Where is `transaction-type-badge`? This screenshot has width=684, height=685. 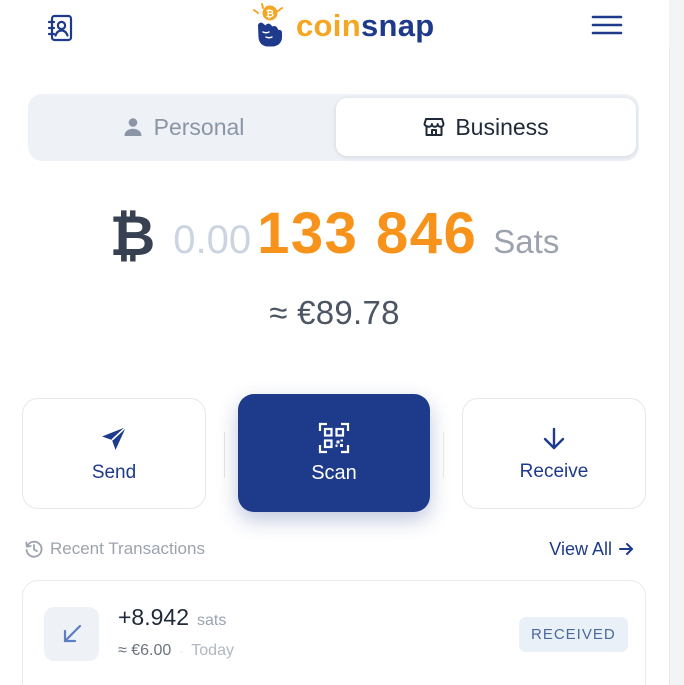 transaction-type-badge is located at coordinates (71, 634).